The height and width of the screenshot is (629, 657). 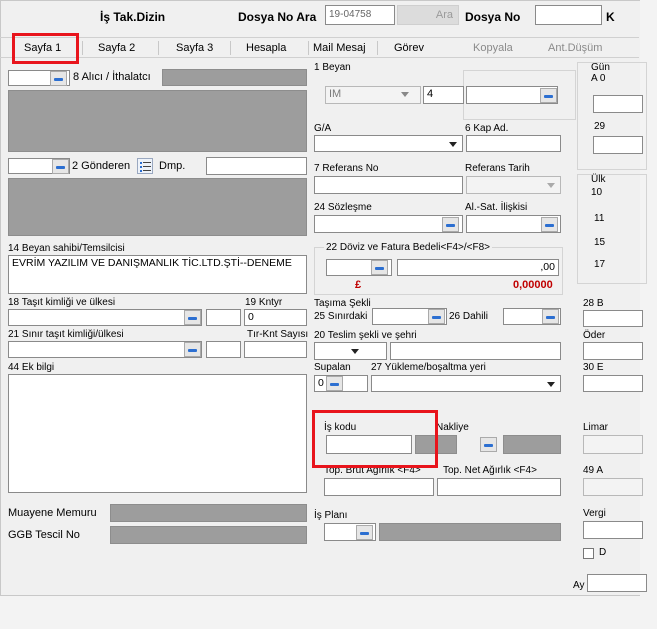 What do you see at coordinates (157, 121) in the screenshot?
I see `alici-address-block` at bounding box center [157, 121].